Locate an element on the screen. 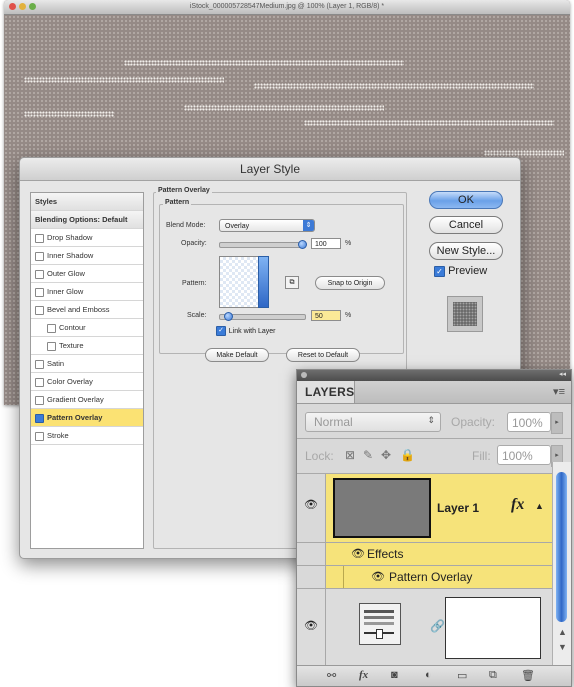 The width and height of the screenshot is (574, 687). link-layers-icon: ⚯ is located at coordinates (331, 675).